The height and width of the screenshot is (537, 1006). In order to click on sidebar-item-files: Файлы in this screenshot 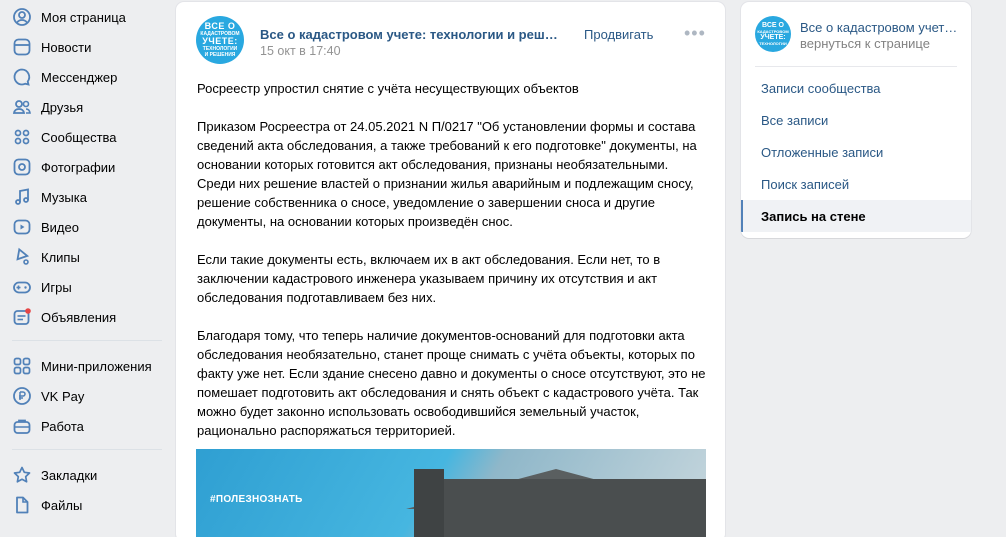, I will do `click(88, 505)`.